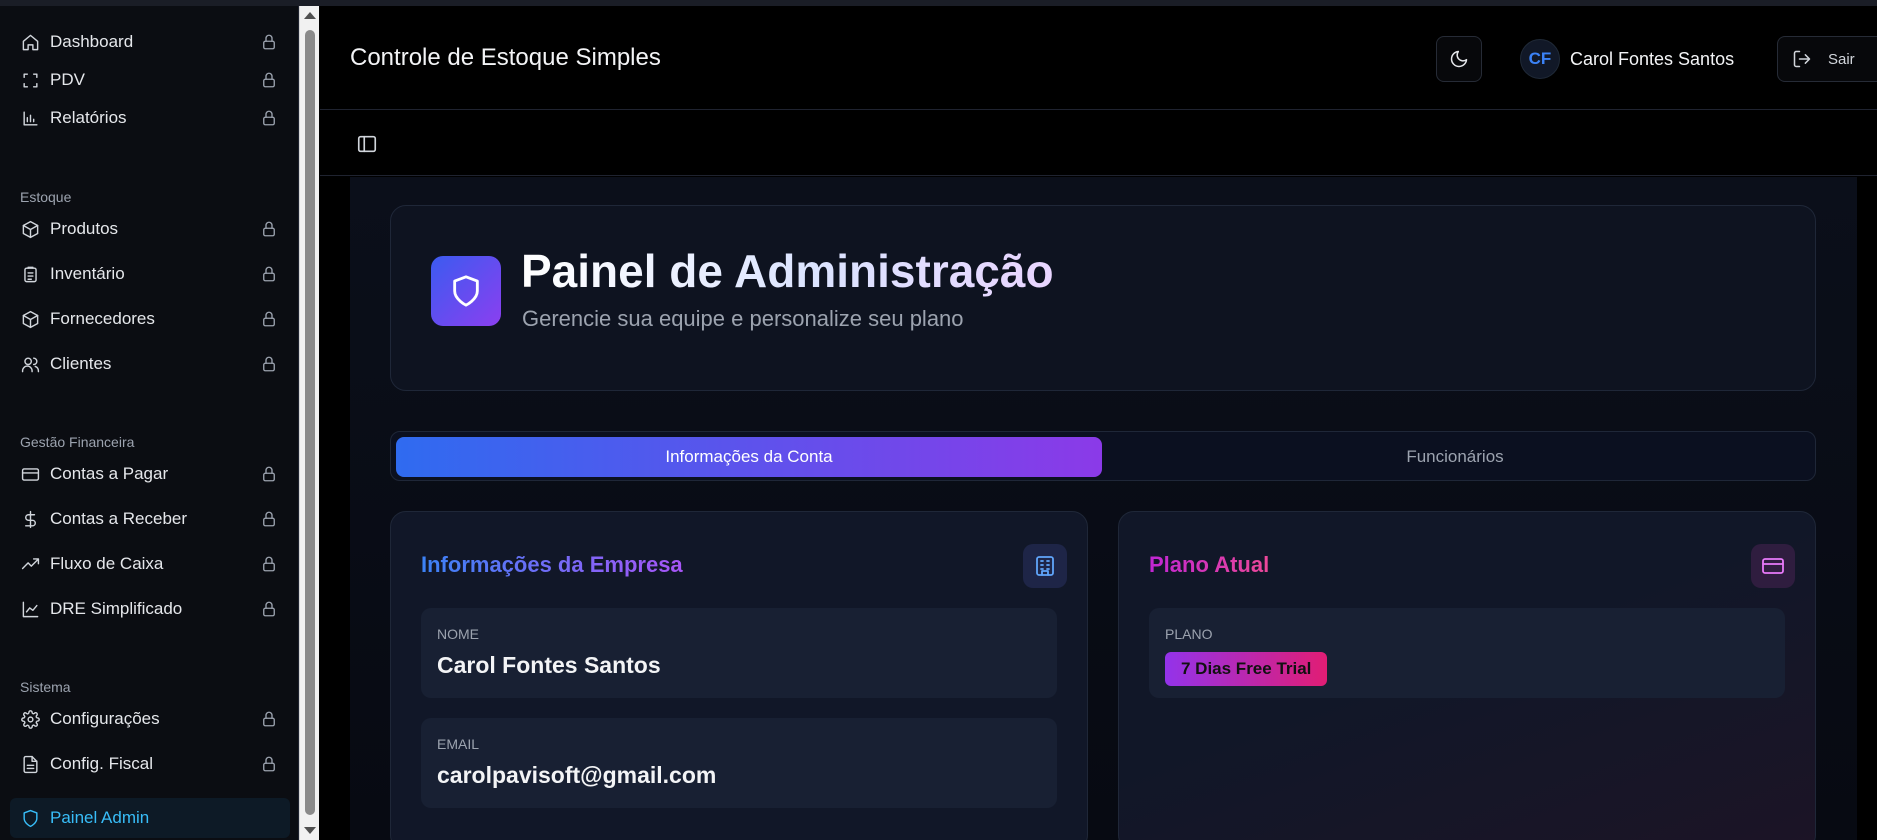 The width and height of the screenshot is (1877, 840). Describe the element at coordinates (30, 609) in the screenshot. I see `line-chart-icon` at that location.